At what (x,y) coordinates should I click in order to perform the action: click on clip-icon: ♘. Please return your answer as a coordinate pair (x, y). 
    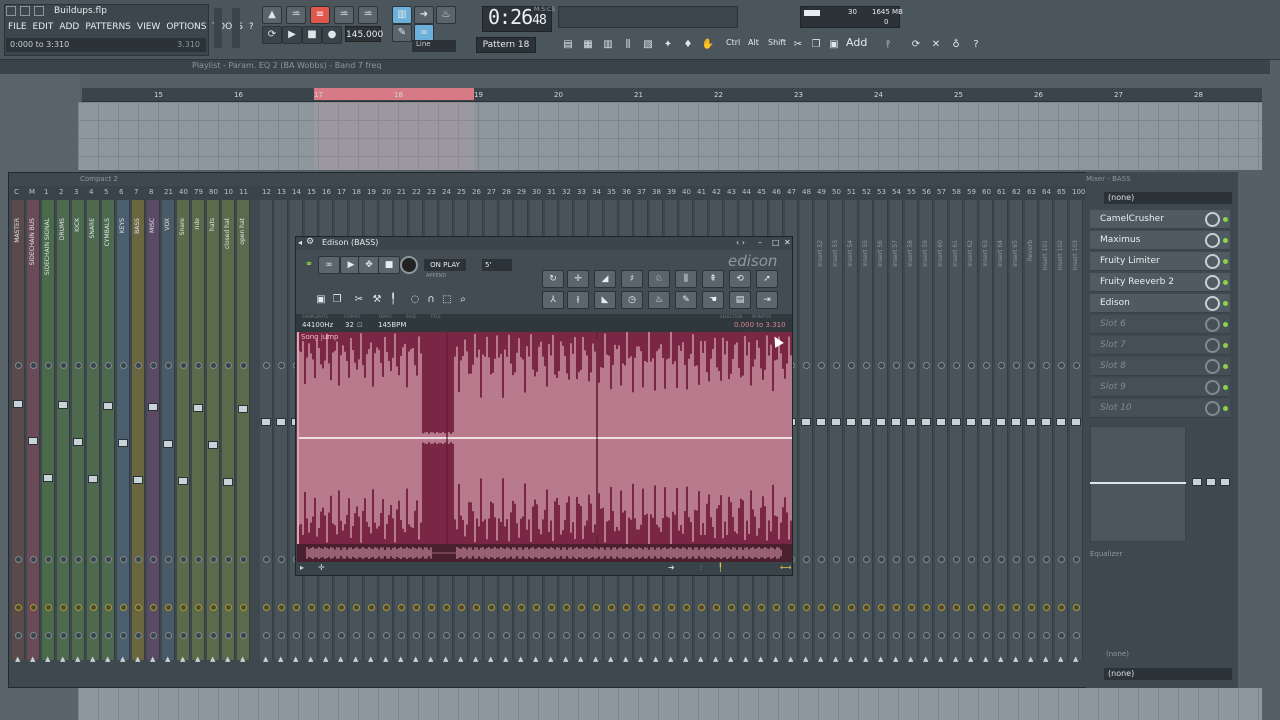
    Looking at the image, I should click on (659, 279).